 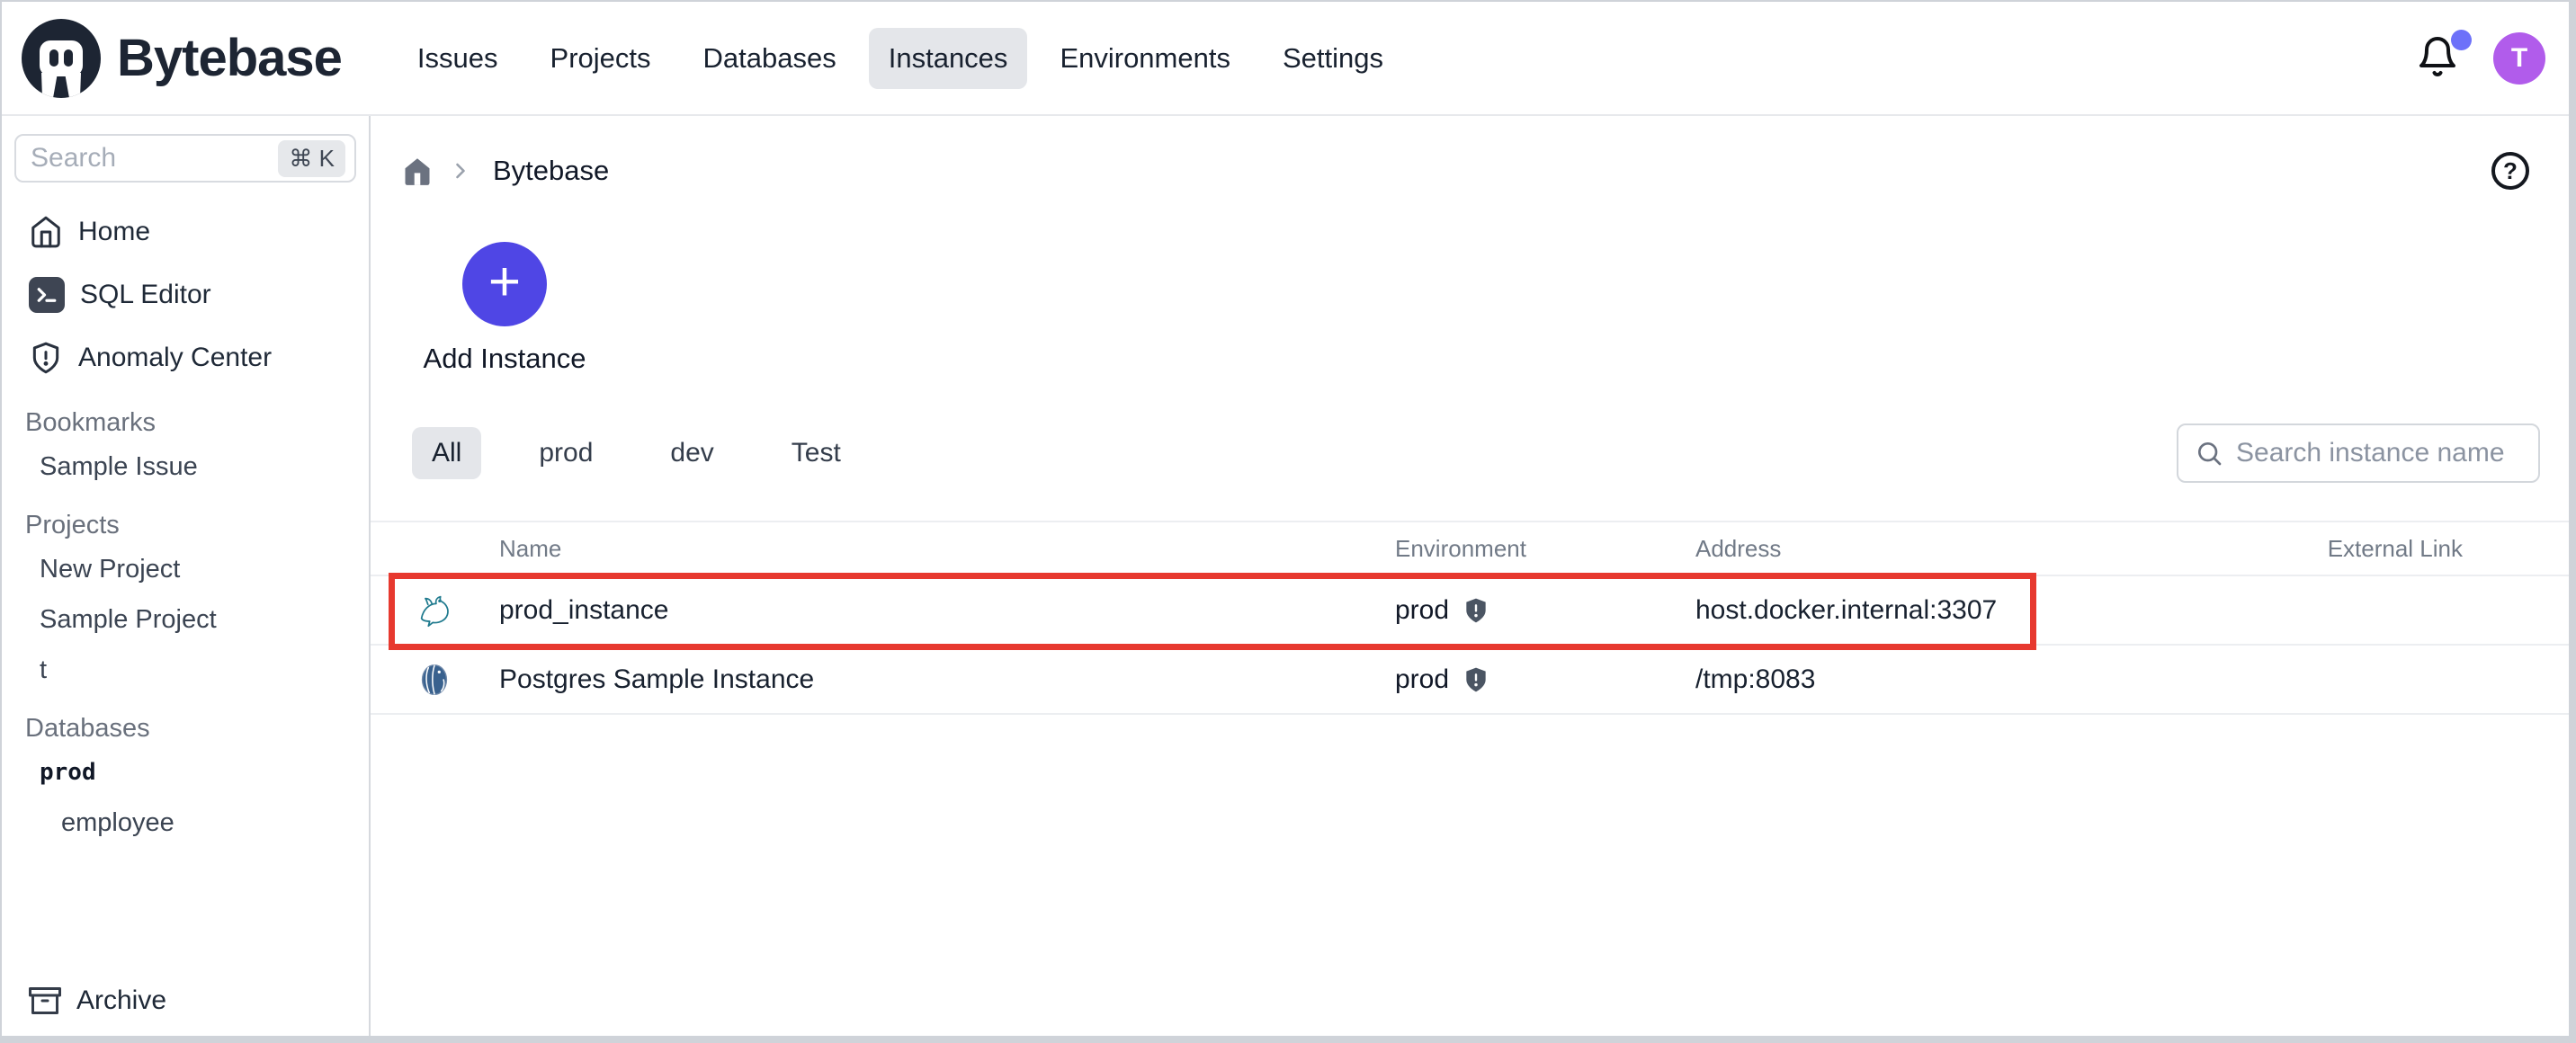 What do you see at coordinates (504, 284) in the screenshot?
I see `plus-icon: +` at bounding box center [504, 284].